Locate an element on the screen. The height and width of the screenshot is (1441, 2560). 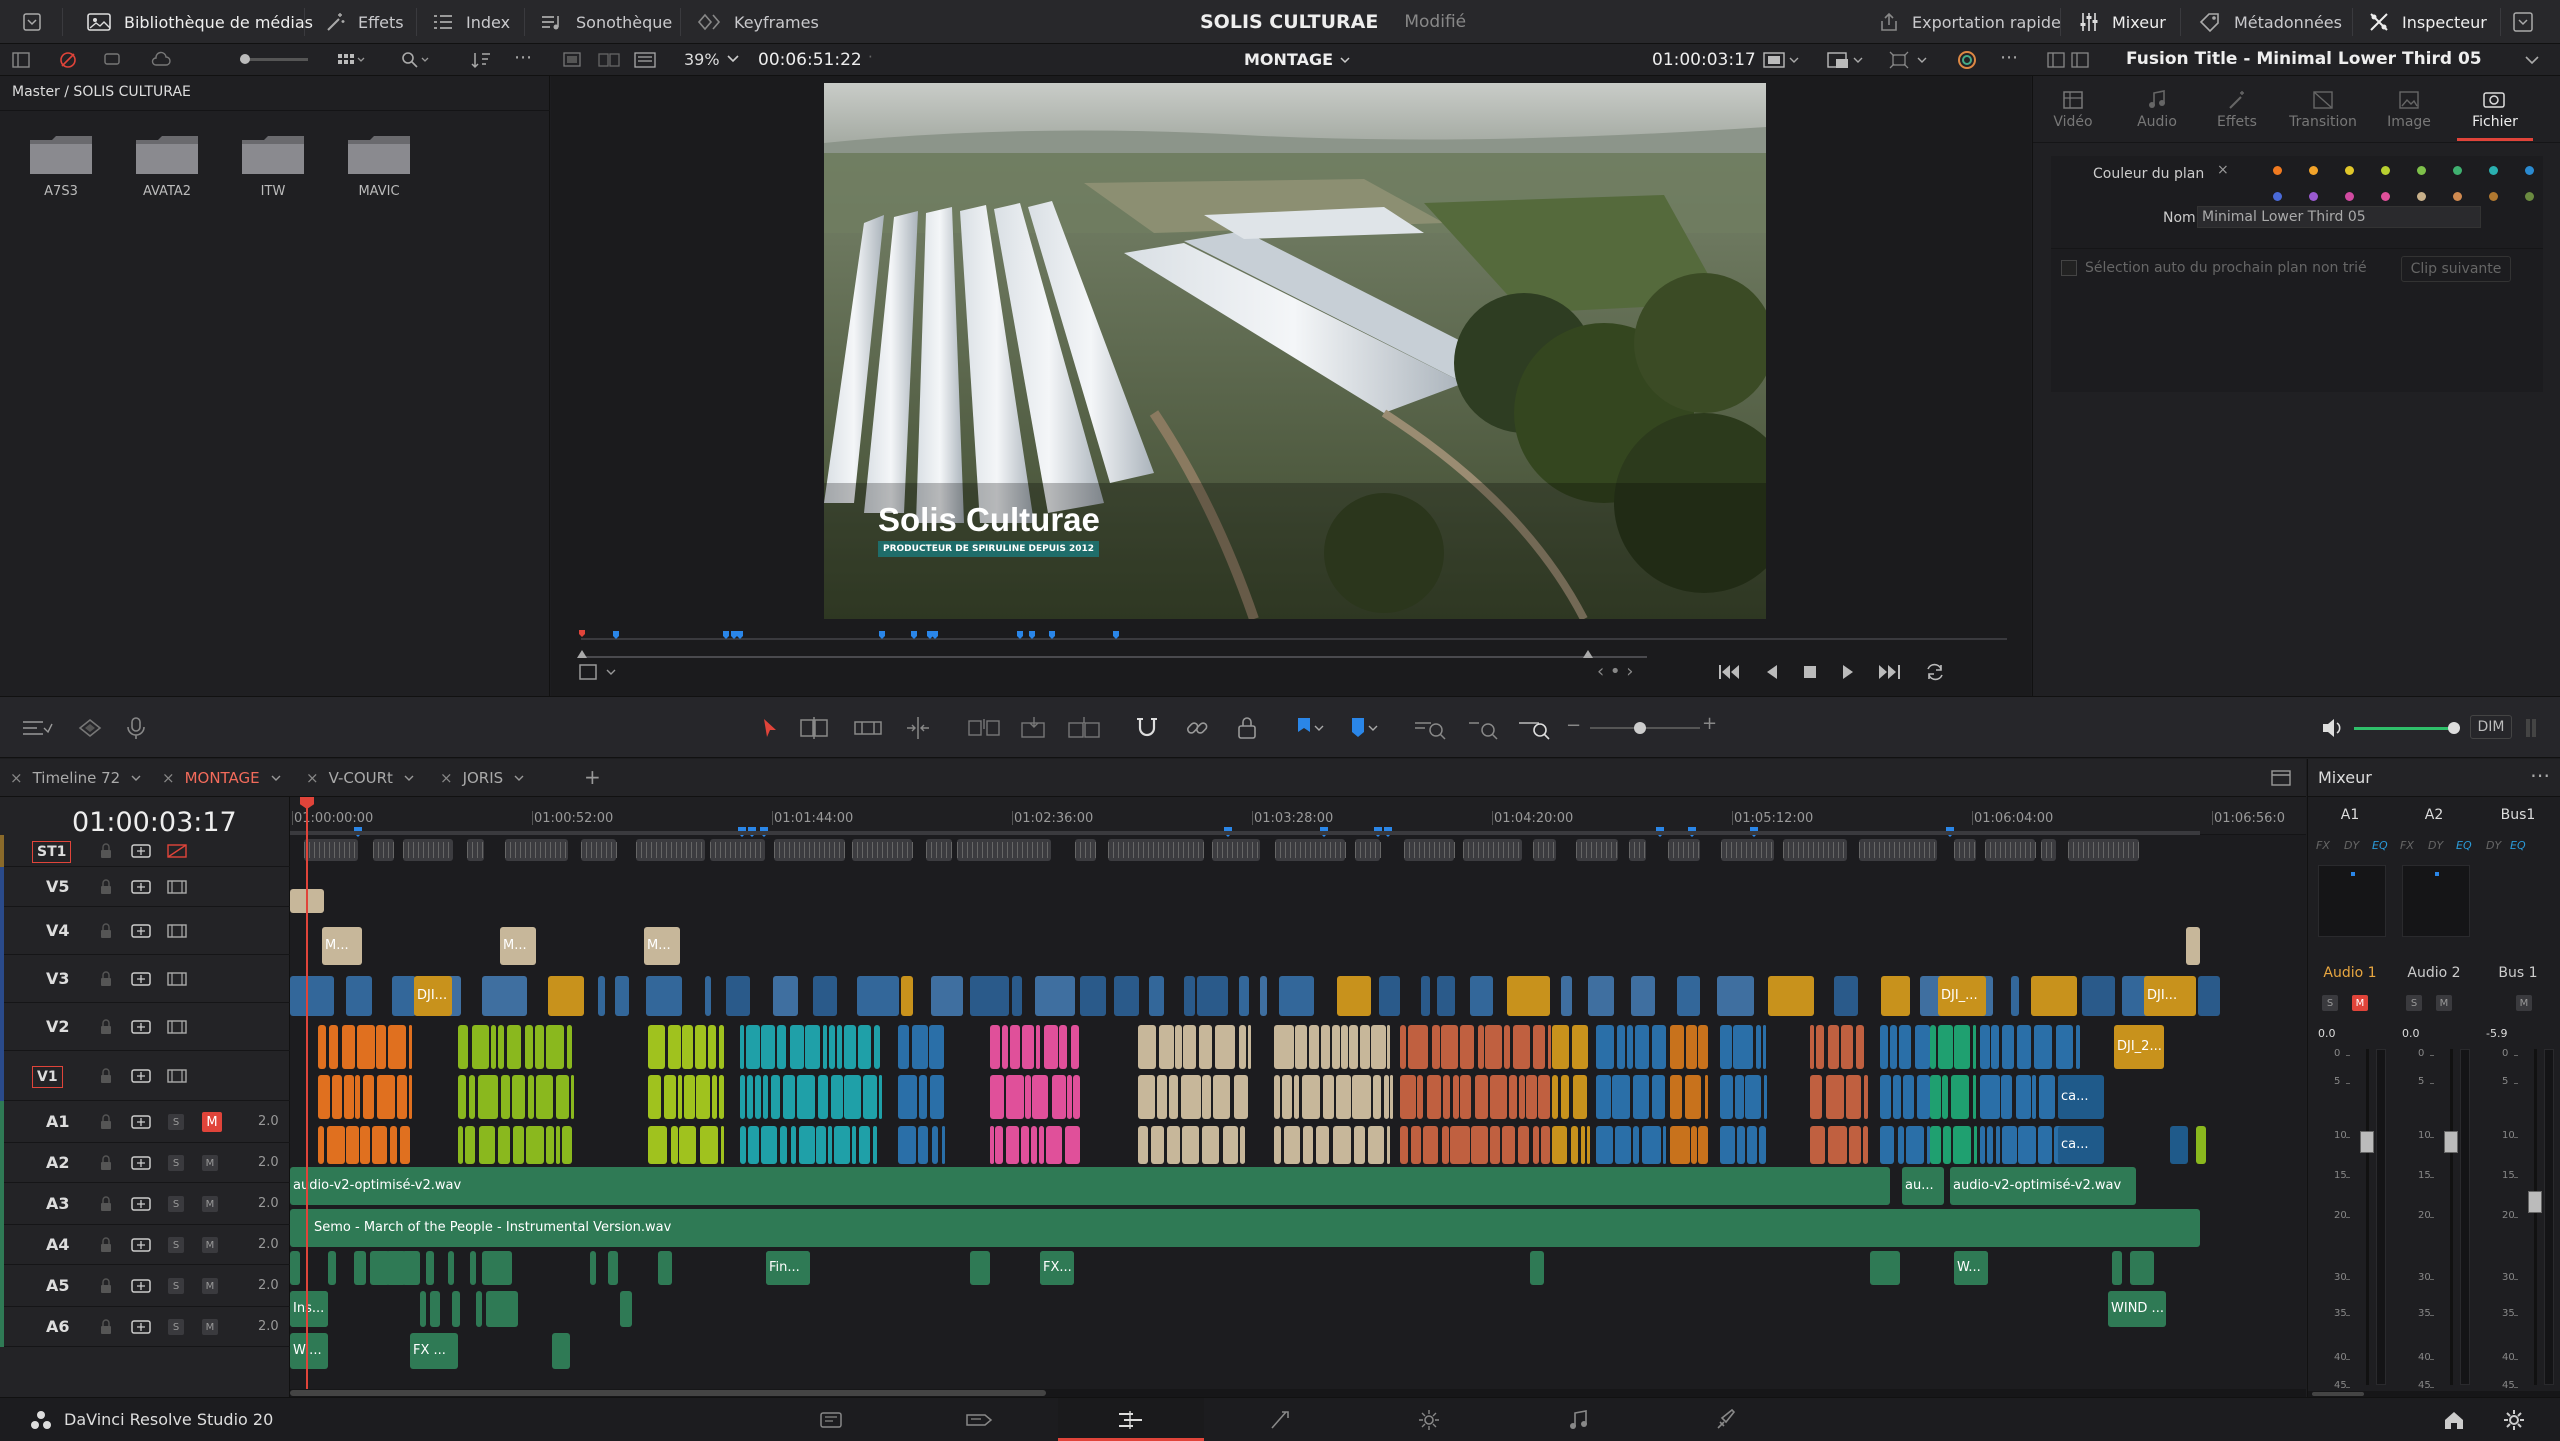
fader-handle is located at coordinates (2535, 1202).